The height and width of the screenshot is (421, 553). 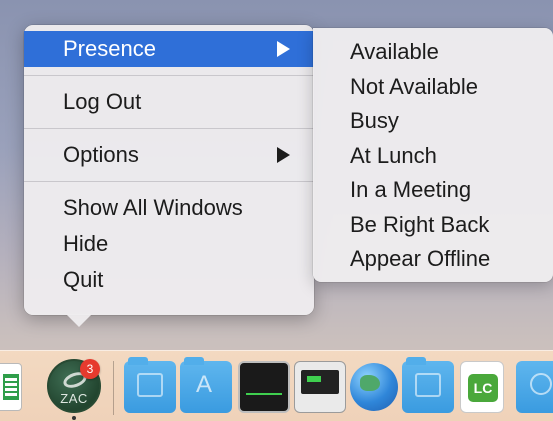 What do you see at coordinates (113, 388) in the screenshot?
I see `dock-divider` at bounding box center [113, 388].